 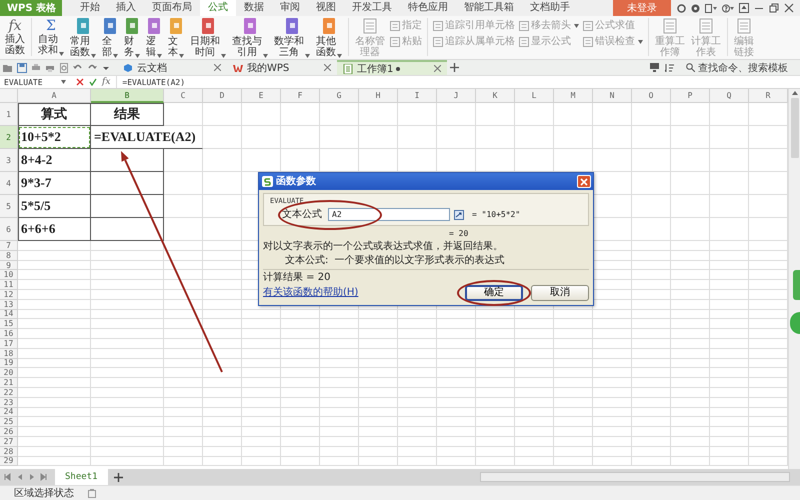 What do you see at coordinates (9, 403) in the screenshot?
I see `row-header: 23` at bounding box center [9, 403].